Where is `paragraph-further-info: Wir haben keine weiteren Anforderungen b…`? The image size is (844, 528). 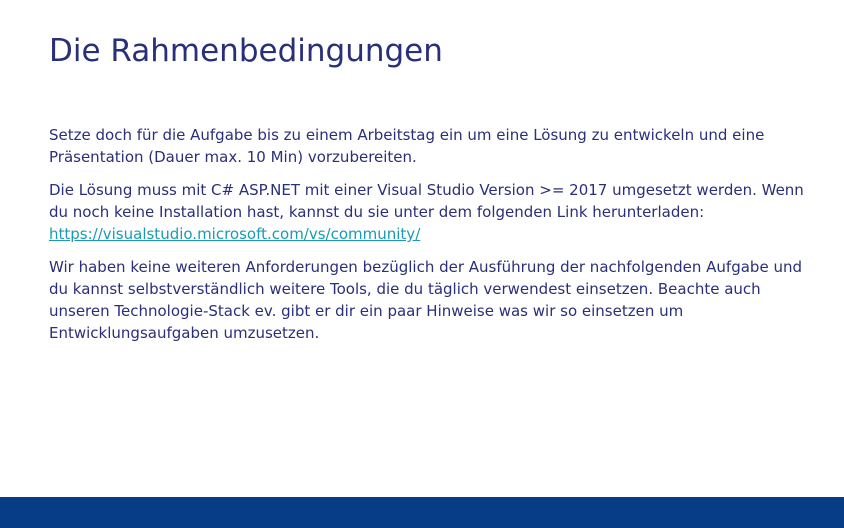
paragraph-further-info: Wir haben keine weiteren Anforderungen b… is located at coordinates (425, 300).